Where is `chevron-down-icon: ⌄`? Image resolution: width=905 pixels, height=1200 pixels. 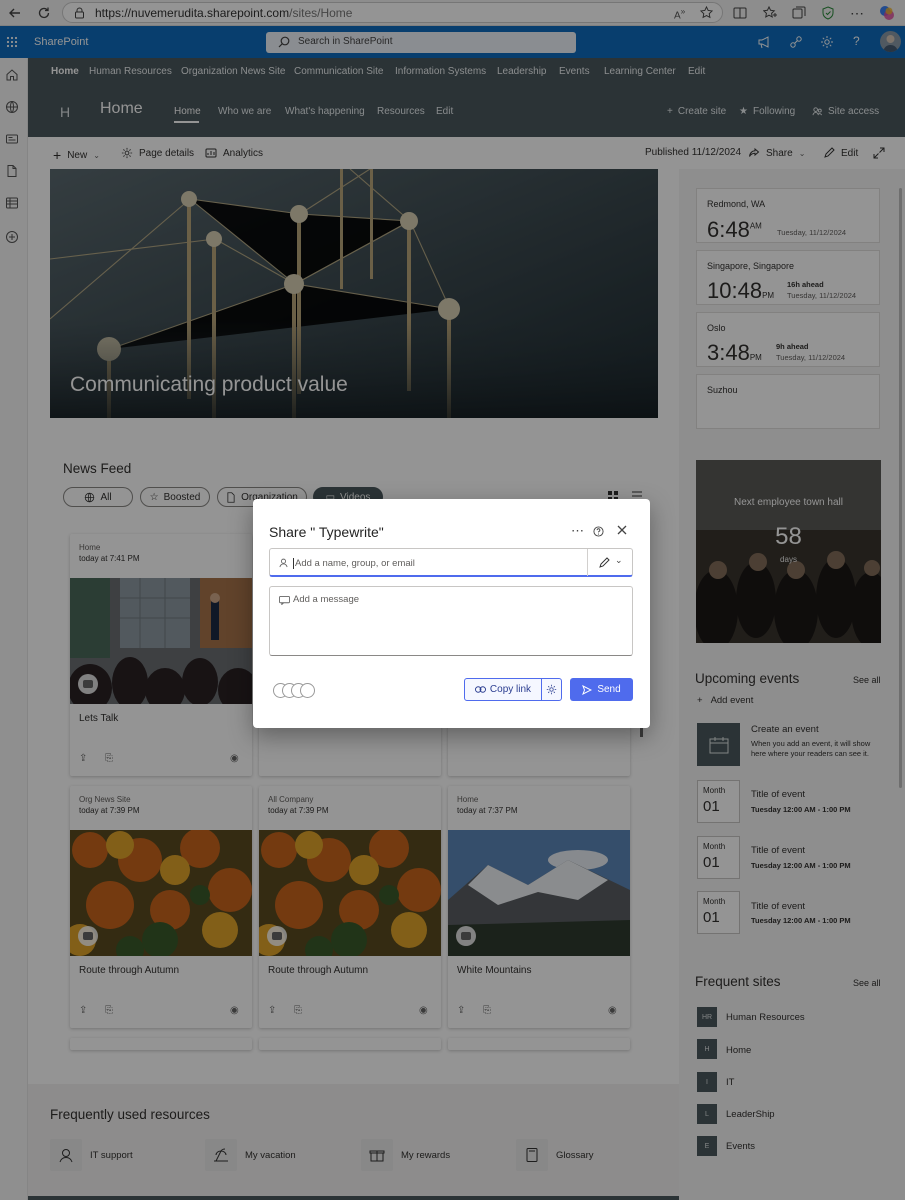 chevron-down-icon: ⌄ is located at coordinates (619, 560).